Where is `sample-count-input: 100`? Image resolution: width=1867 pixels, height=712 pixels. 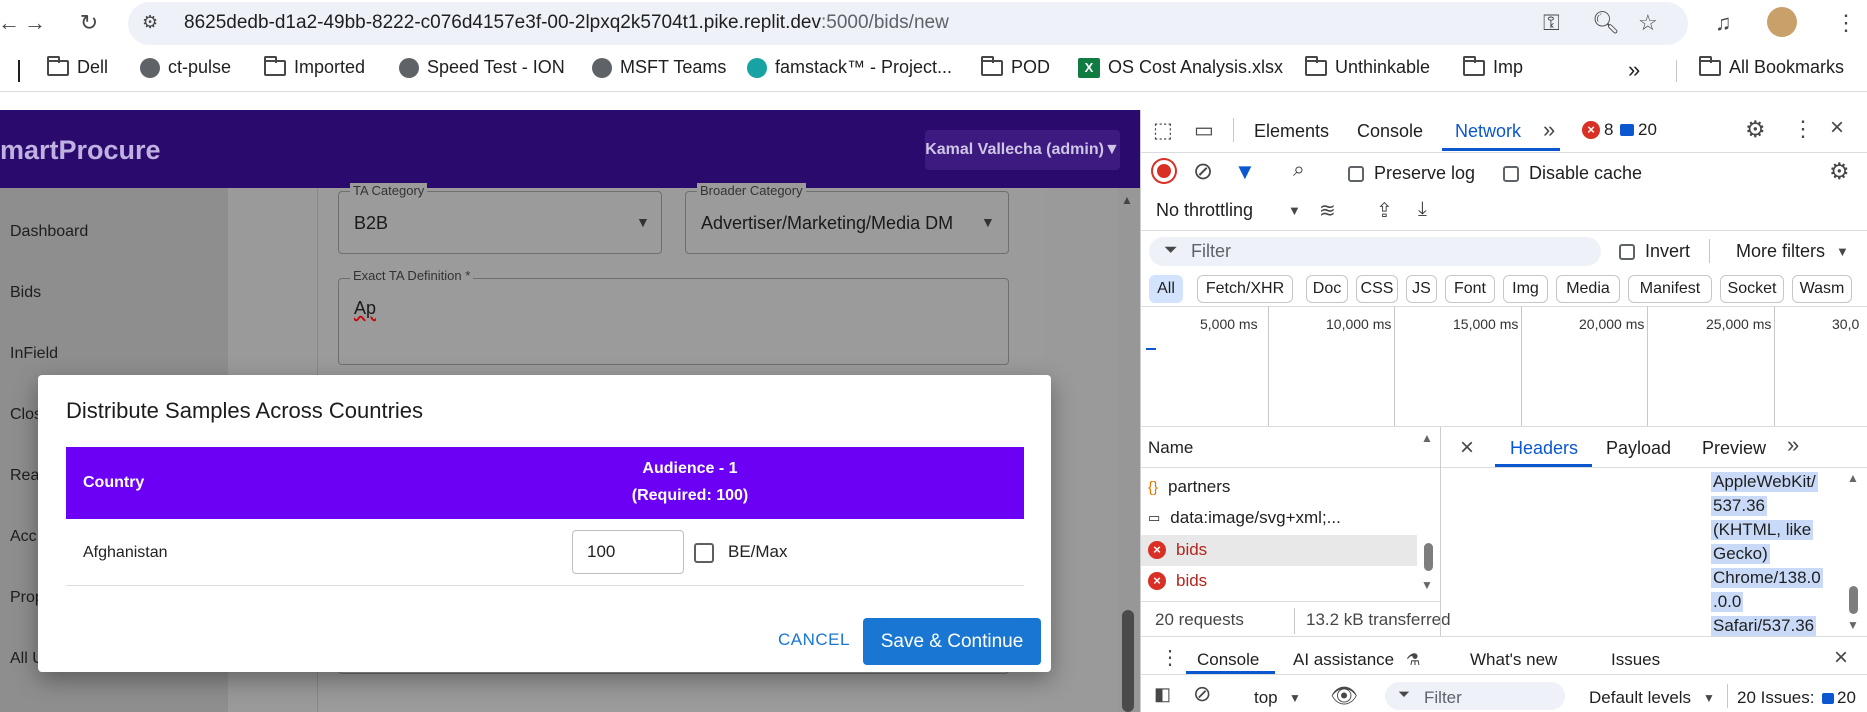 sample-count-input: 100 is located at coordinates (628, 552).